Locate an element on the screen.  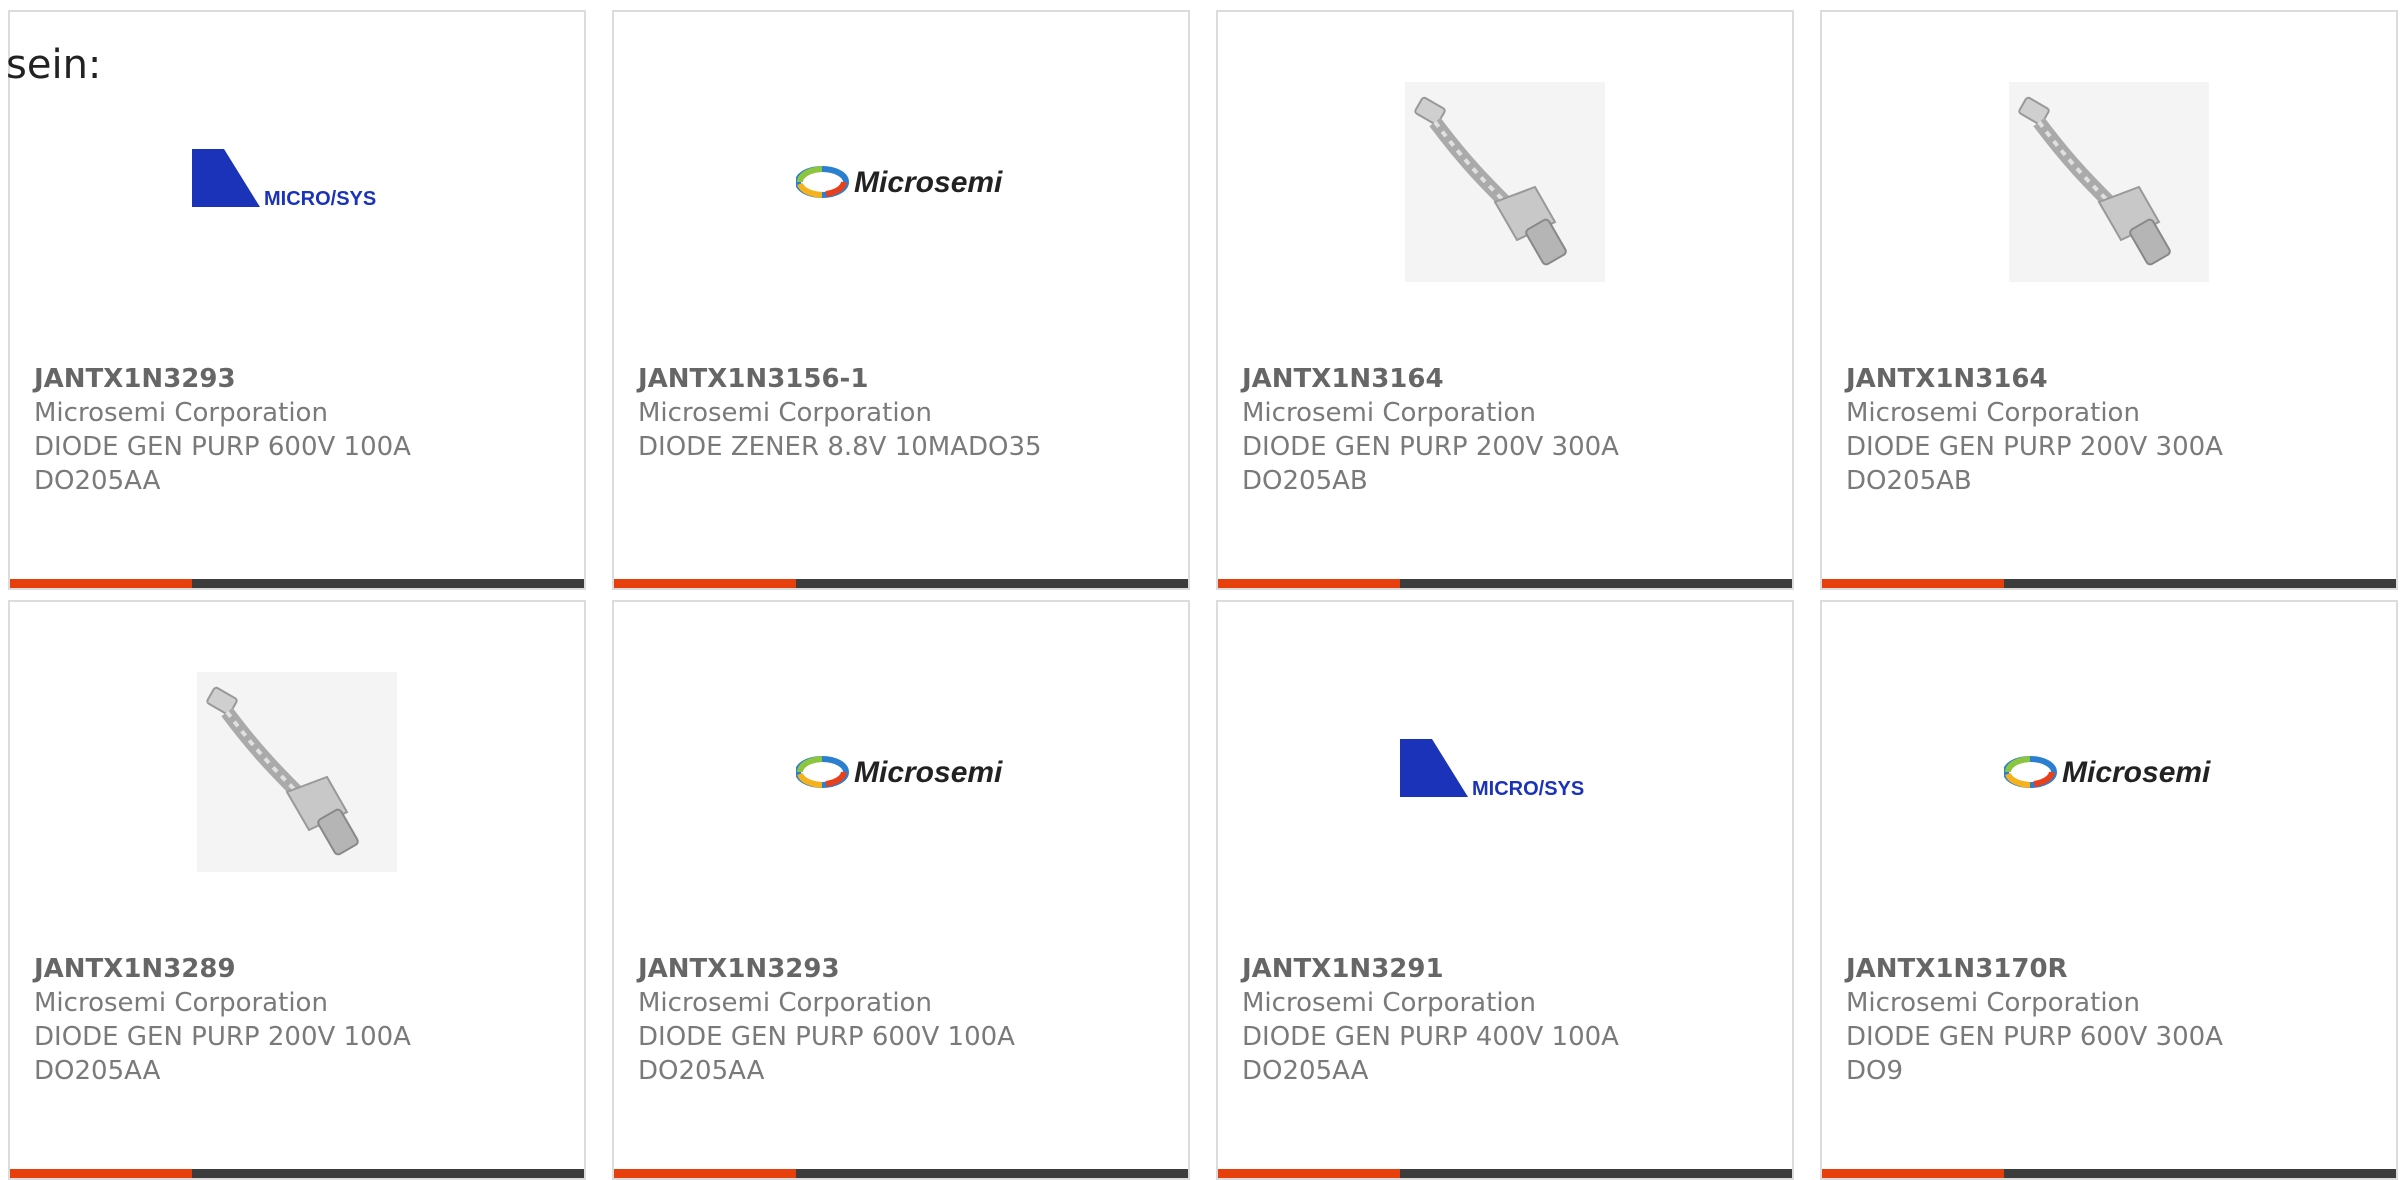
part-number: JANTX1N3291 is located at coordinates (1507, 969).